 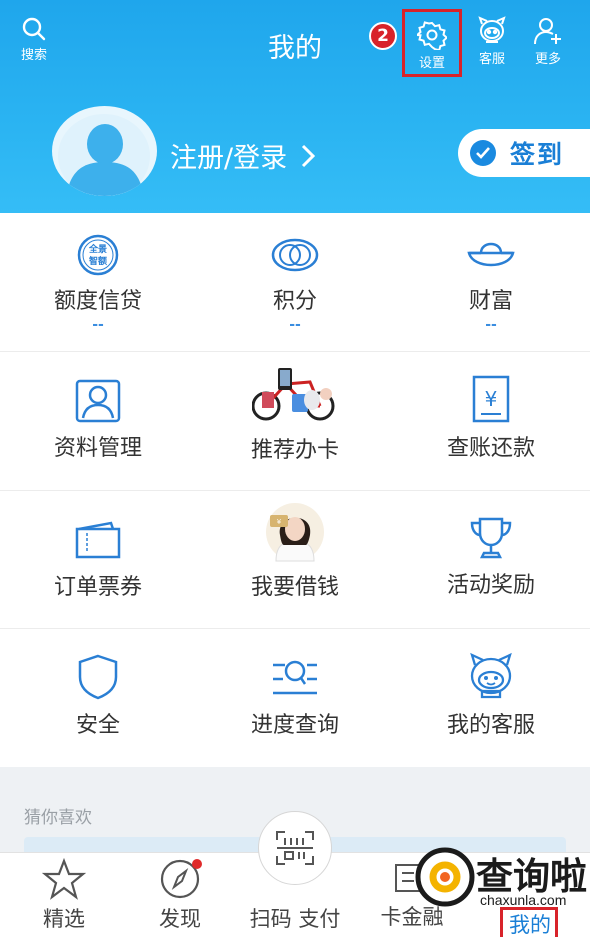 What do you see at coordinates (492, 29) in the screenshot?
I see `robot-service-icon` at bounding box center [492, 29].